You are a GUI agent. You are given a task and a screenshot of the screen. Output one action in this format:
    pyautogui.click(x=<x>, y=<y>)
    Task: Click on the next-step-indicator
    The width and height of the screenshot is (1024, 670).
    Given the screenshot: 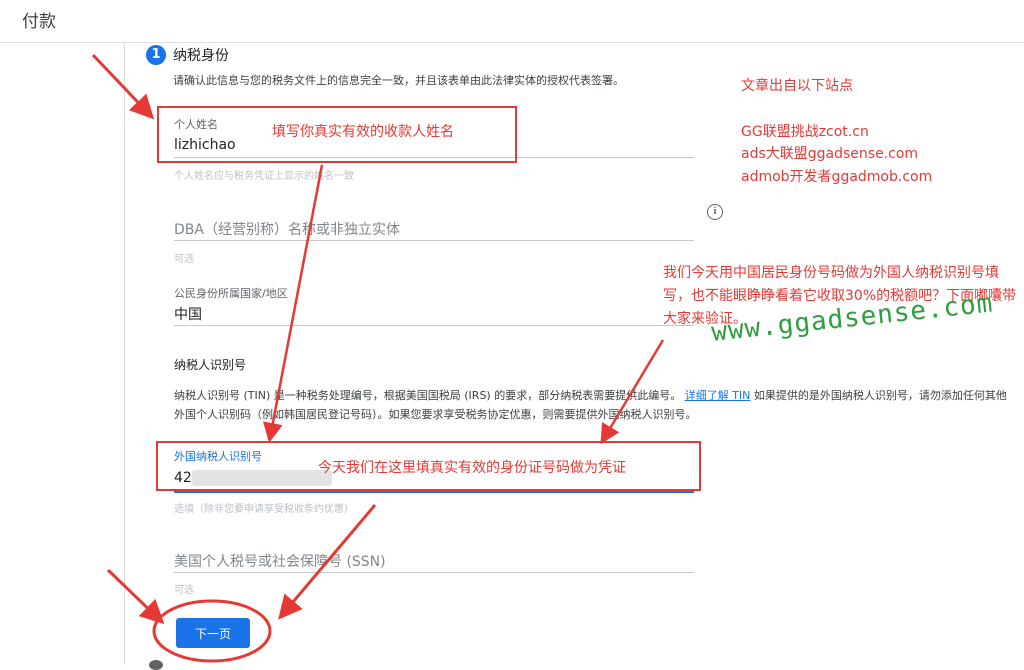 What is the action you would take?
    pyautogui.click(x=156, y=665)
    